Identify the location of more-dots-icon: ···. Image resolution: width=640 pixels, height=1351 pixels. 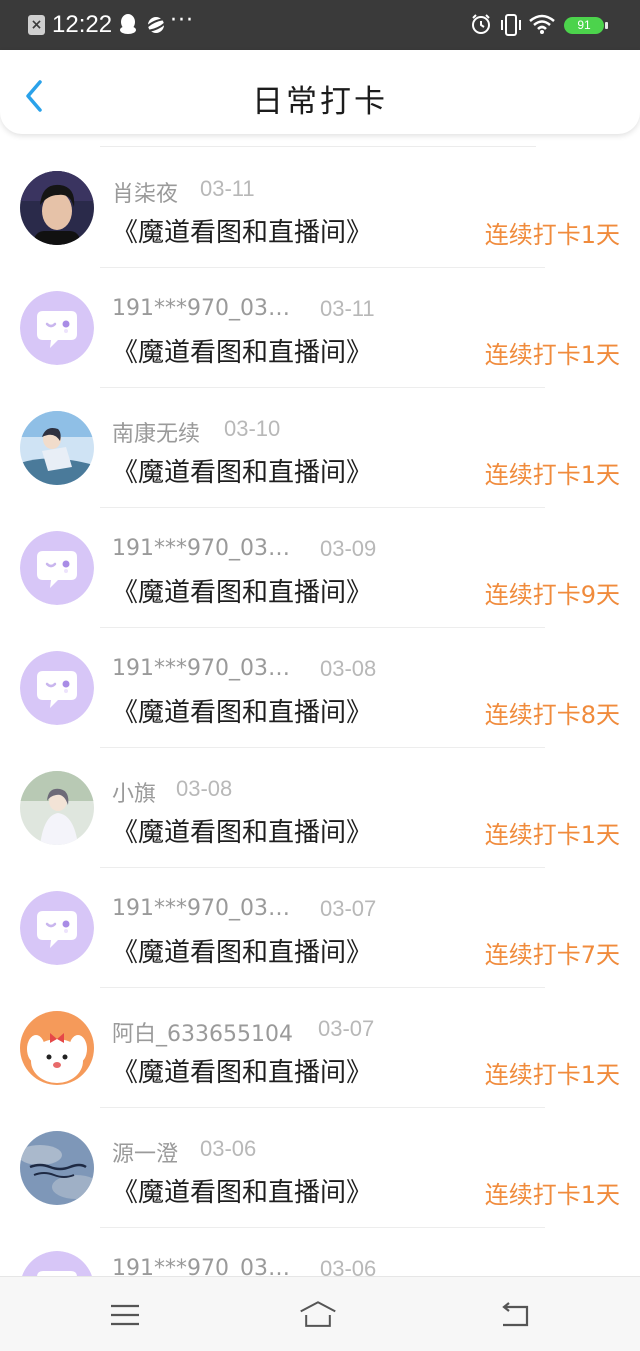
(182, 20).